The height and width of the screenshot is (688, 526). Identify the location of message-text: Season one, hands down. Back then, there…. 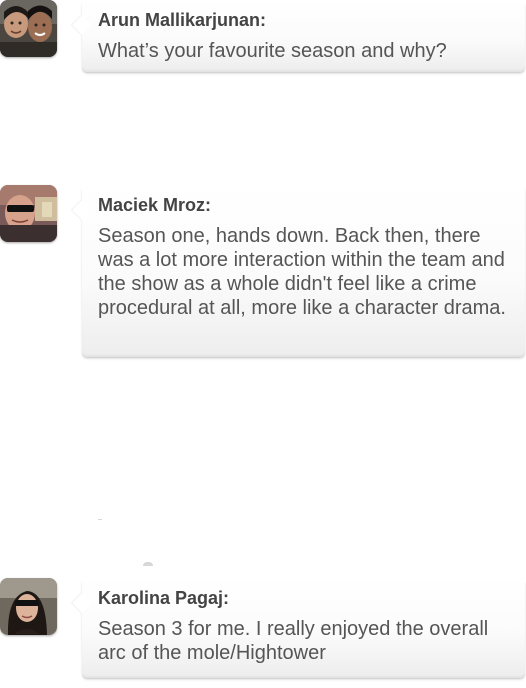
(302, 272).